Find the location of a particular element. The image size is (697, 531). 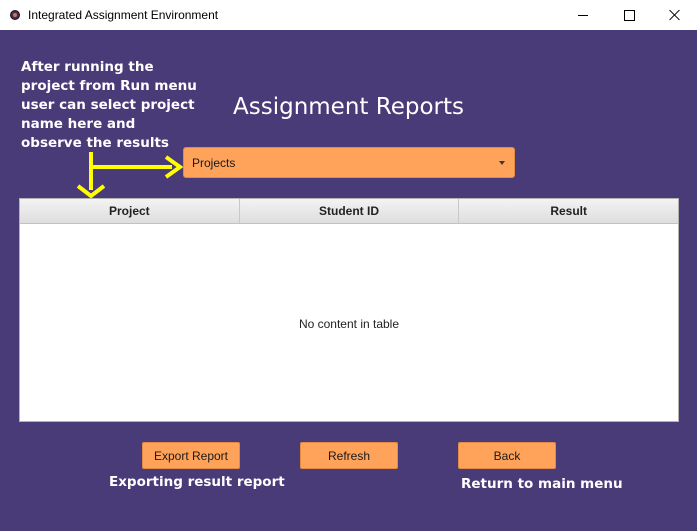

page-title: Assignment Reports is located at coordinates (348, 107).